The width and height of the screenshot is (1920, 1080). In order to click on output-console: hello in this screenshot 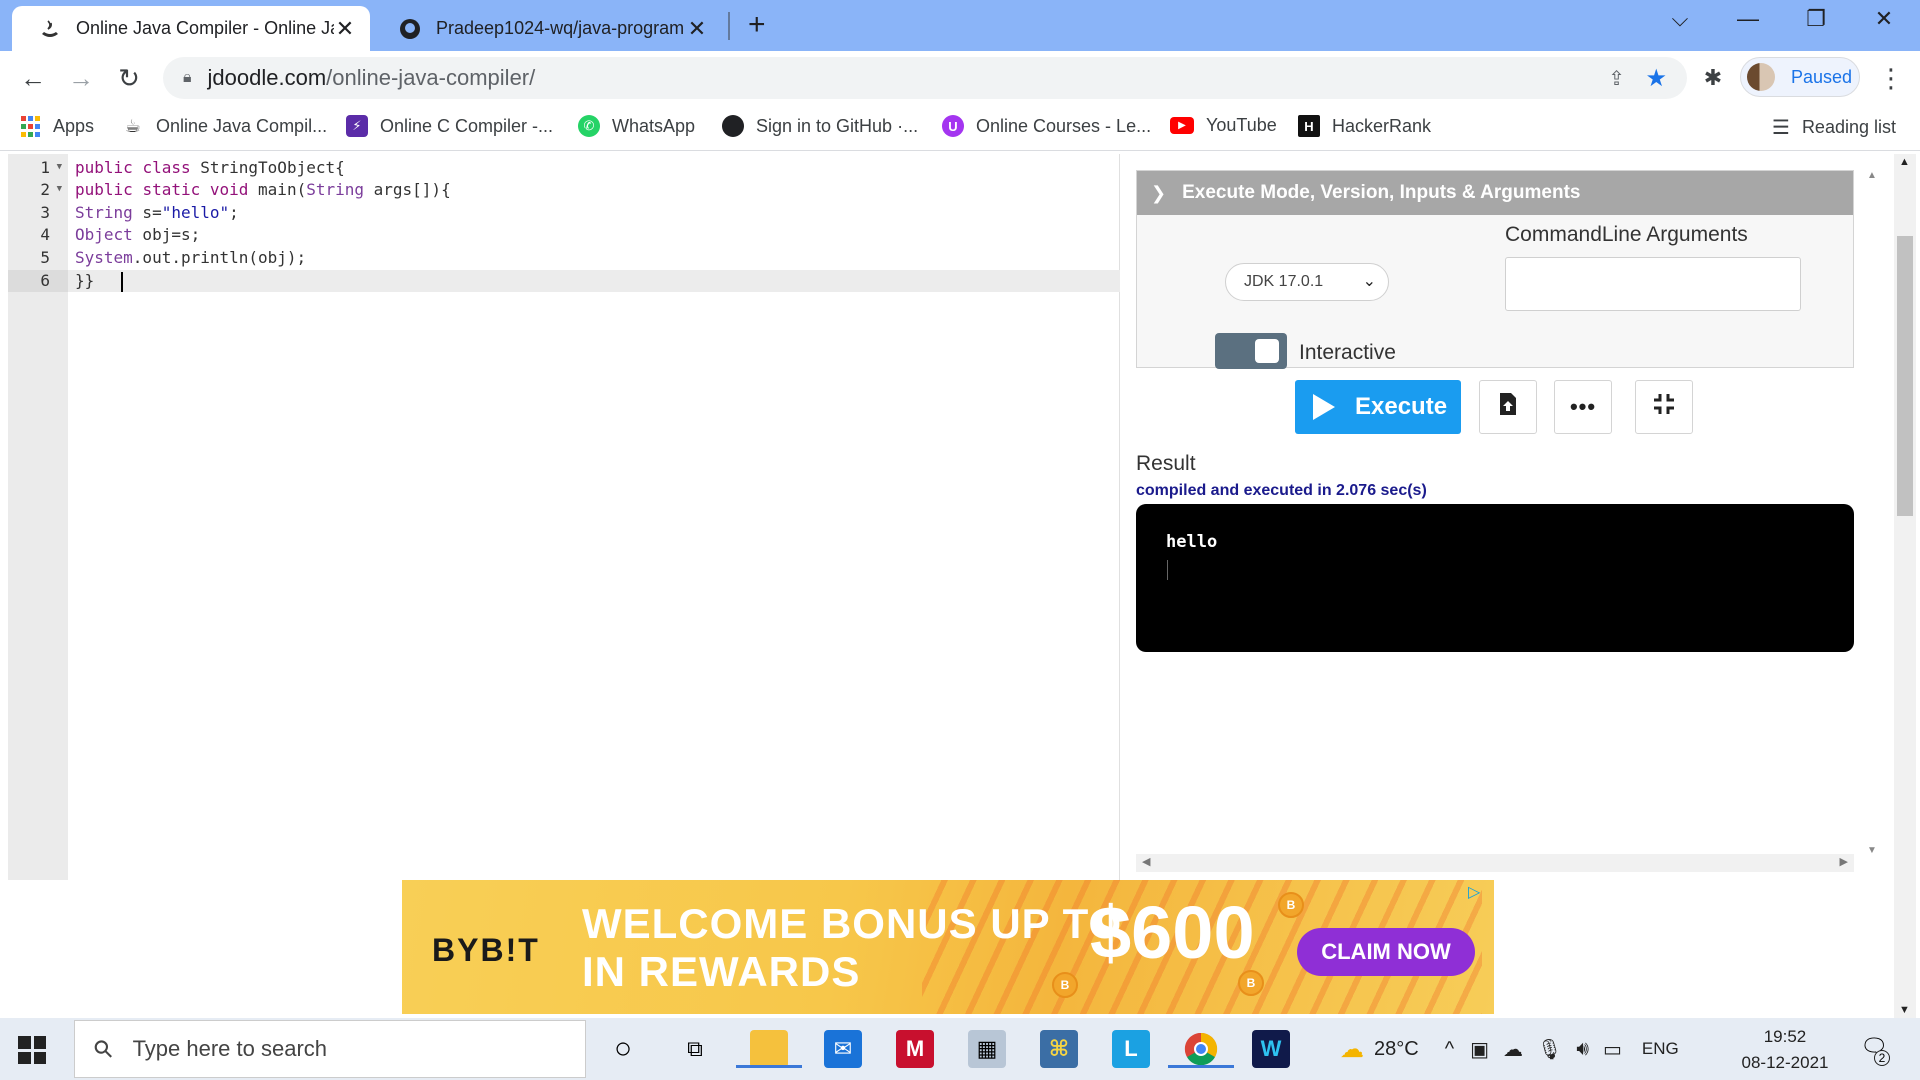, I will do `click(1495, 578)`.